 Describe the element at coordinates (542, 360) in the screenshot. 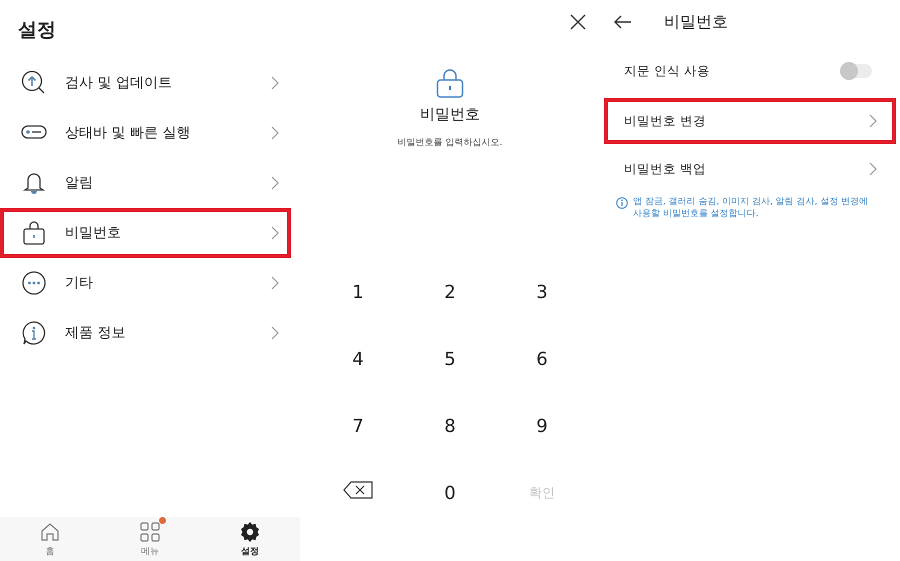

I see `digit-key: 6` at that location.